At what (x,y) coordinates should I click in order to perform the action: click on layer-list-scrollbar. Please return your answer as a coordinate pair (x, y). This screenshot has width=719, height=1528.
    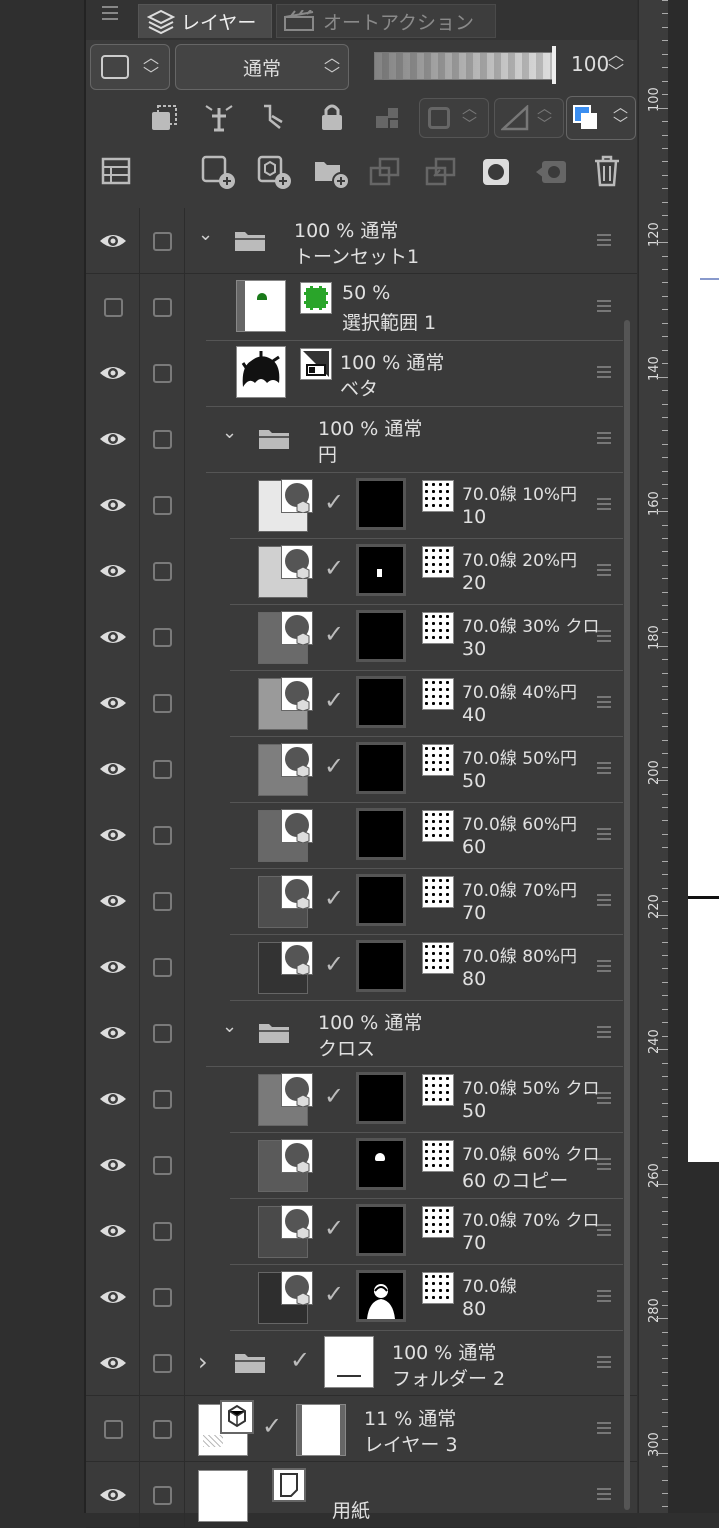
    Looking at the image, I should click on (627, 915).